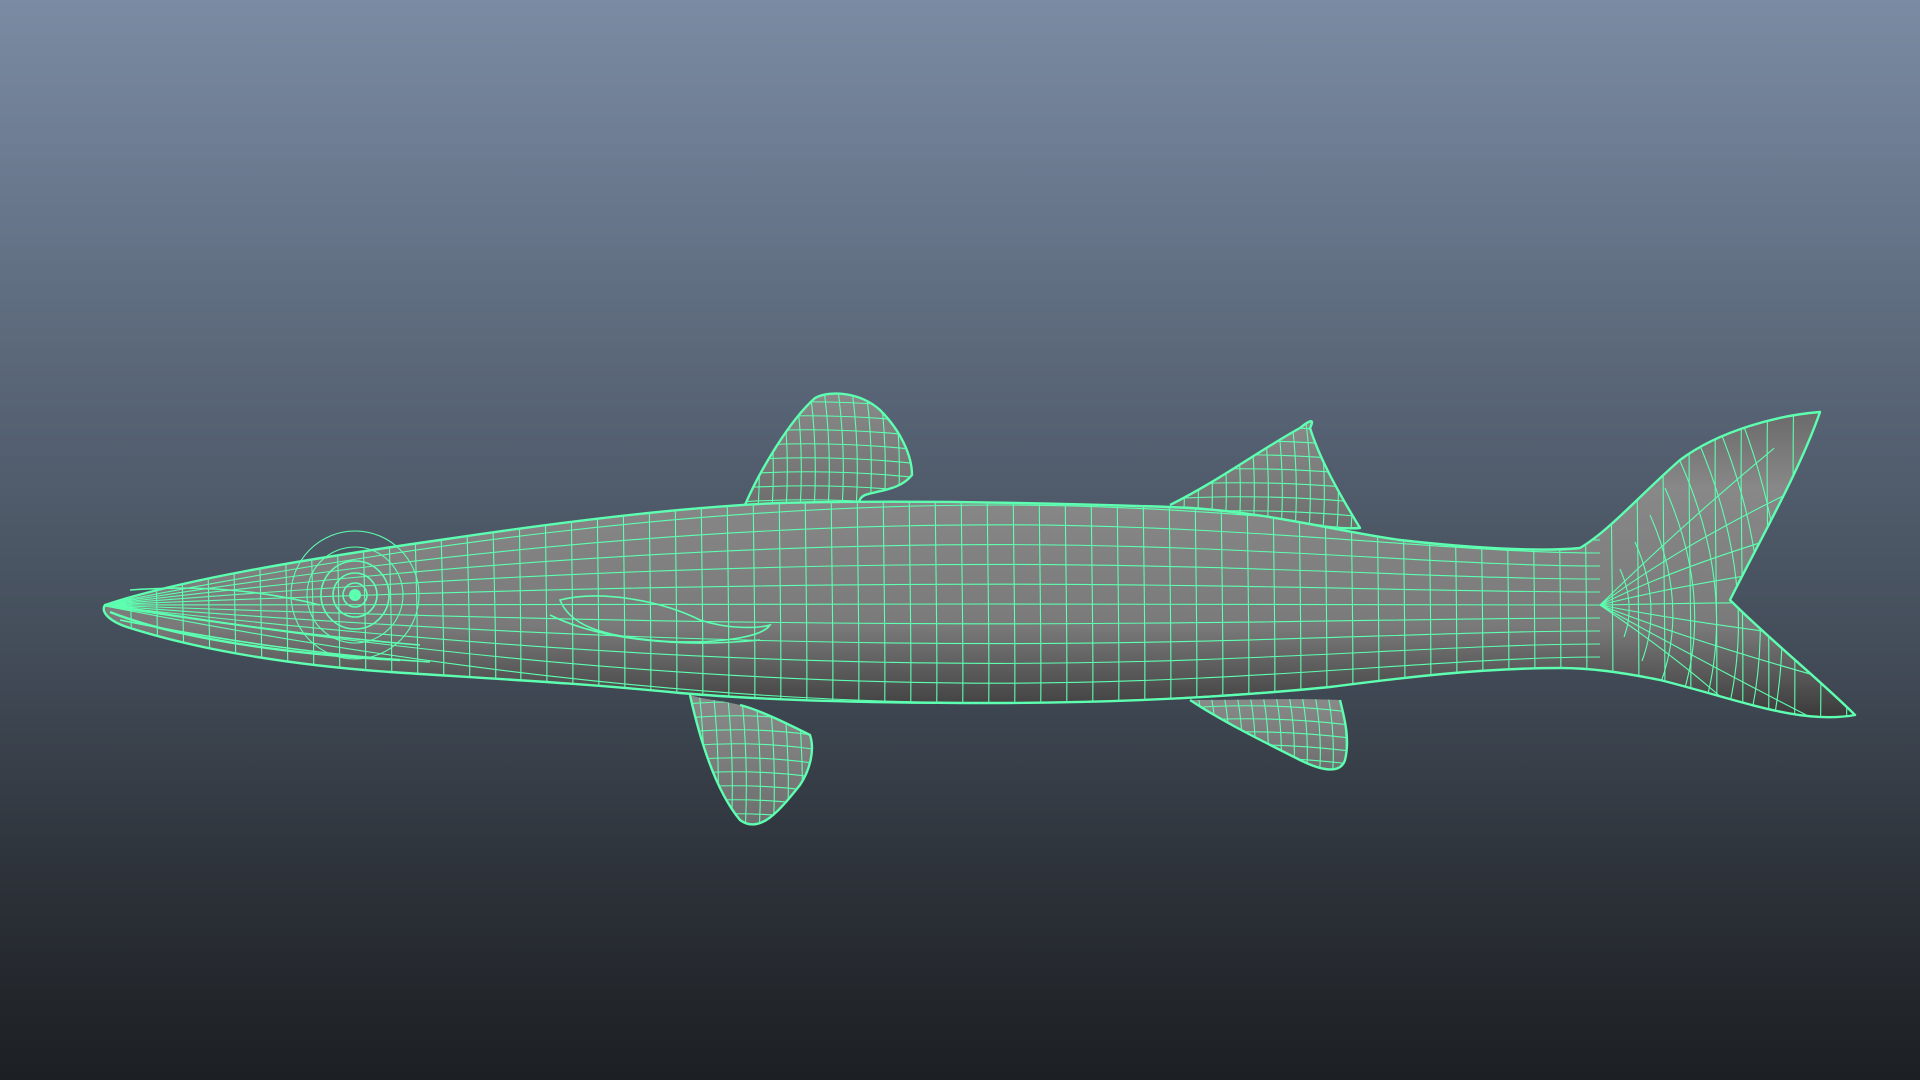 The height and width of the screenshot is (1080, 1920). I want to click on dorsal-fin-front, so click(830, 449).